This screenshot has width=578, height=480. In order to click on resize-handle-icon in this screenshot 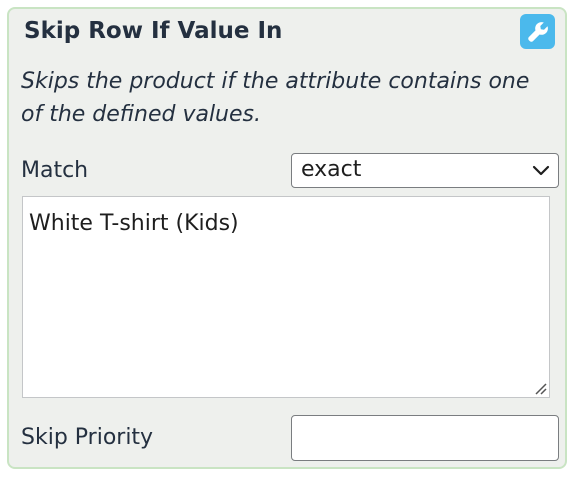, I will do `click(540, 388)`.